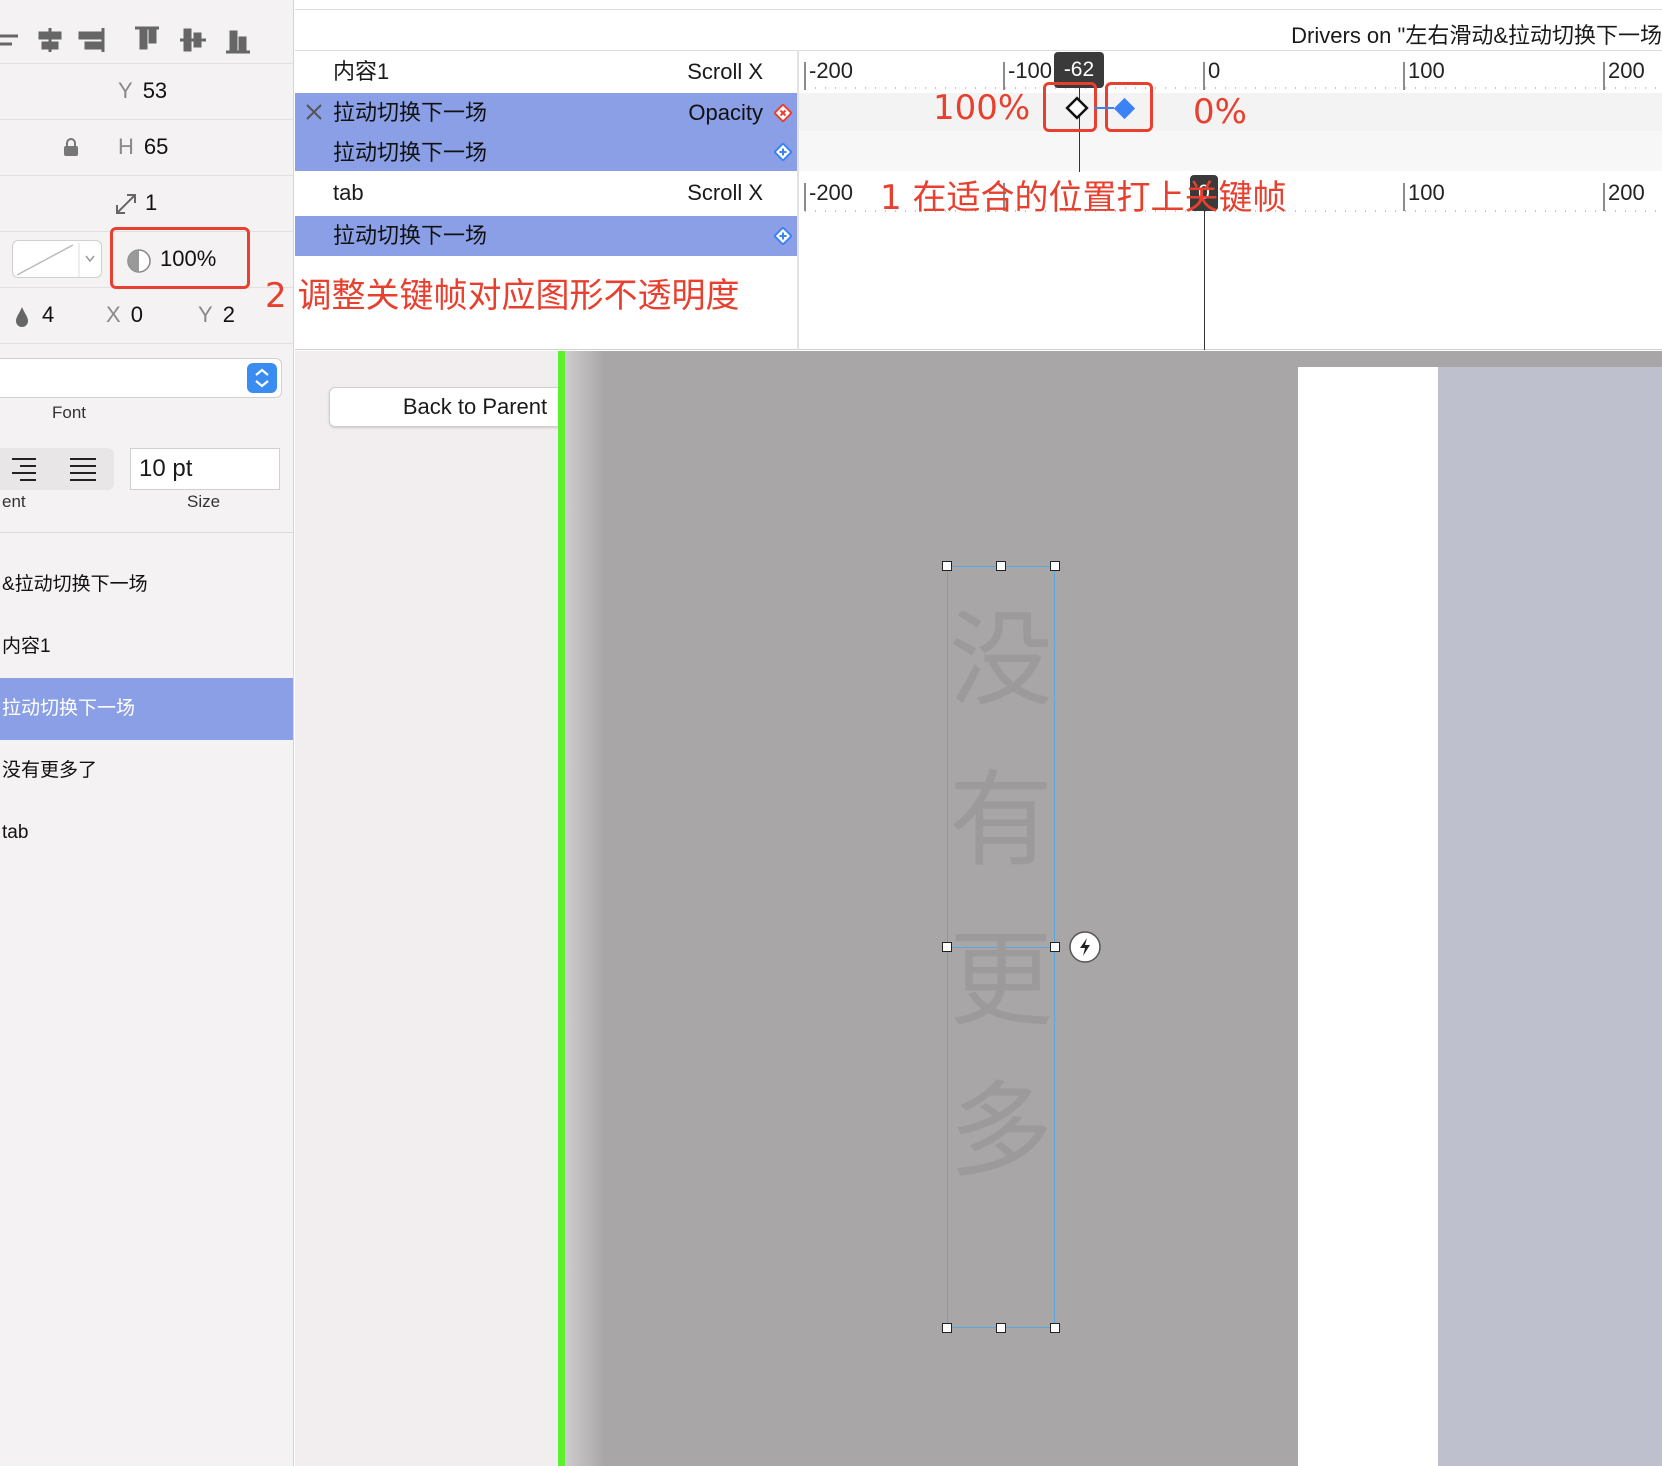 This screenshot has height=1466, width=1662. Describe the element at coordinates (205, 469) in the screenshot. I see `font-size-field: 10 pt` at that location.